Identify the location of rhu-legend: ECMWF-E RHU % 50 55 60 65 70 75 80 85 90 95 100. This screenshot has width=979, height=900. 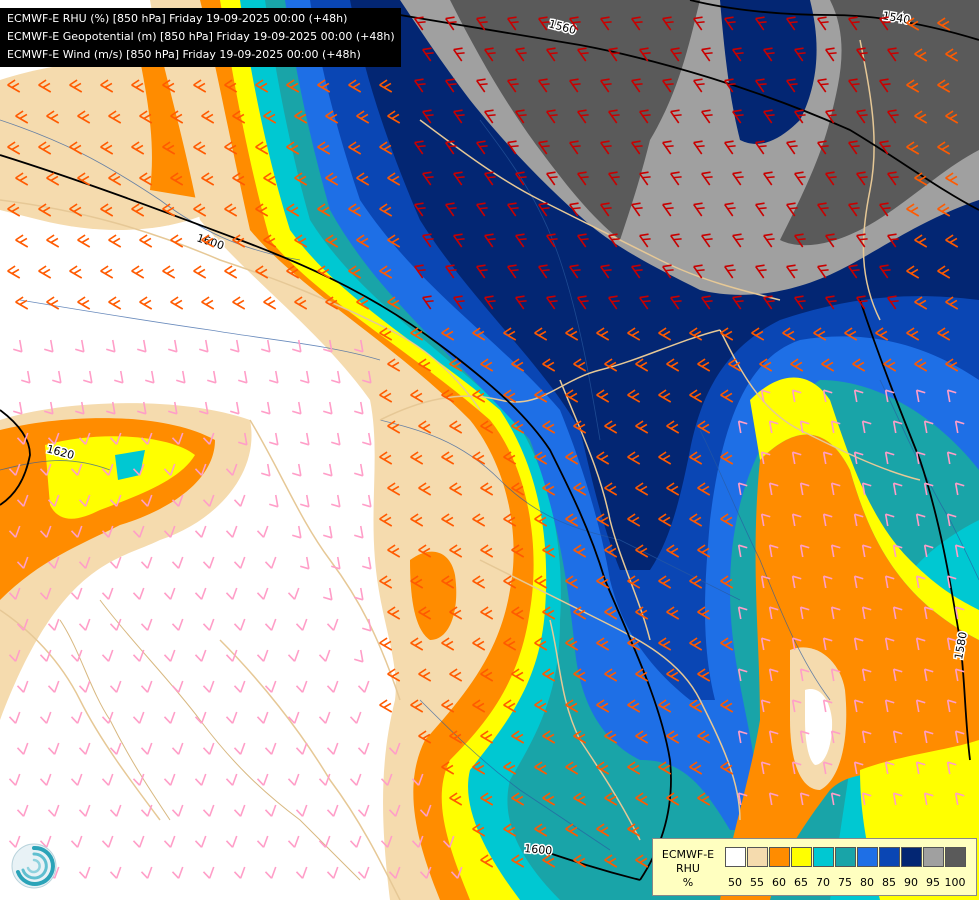
(814, 867).